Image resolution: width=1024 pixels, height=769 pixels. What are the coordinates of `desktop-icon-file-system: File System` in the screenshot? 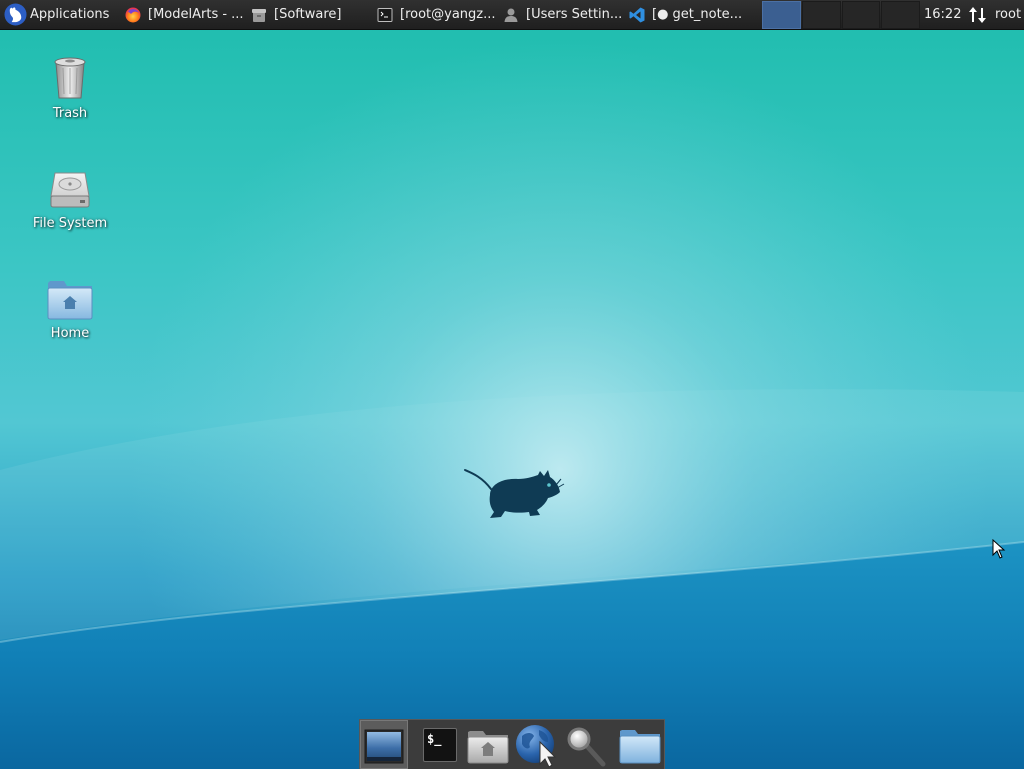 It's located at (70, 197).